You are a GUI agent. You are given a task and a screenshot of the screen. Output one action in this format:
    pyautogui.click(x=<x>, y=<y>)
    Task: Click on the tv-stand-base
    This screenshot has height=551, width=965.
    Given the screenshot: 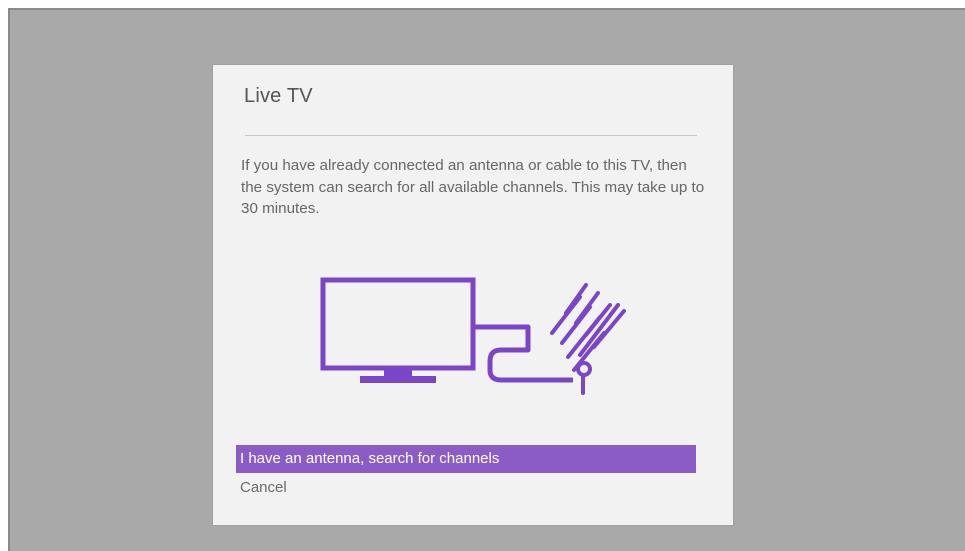 What is the action you would take?
    pyautogui.click(x=398, y=379)
    